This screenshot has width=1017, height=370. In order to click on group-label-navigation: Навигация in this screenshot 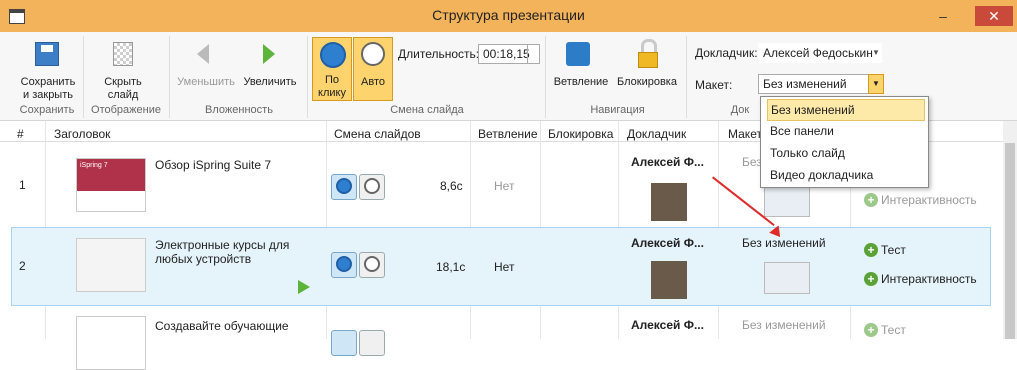, I will do `click(617, 110)`.